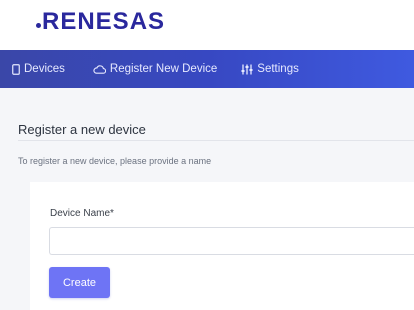 The height and width of the screenshot is (310, 414). I want to click on nav-item-settings: Settings, so click(270, 69).